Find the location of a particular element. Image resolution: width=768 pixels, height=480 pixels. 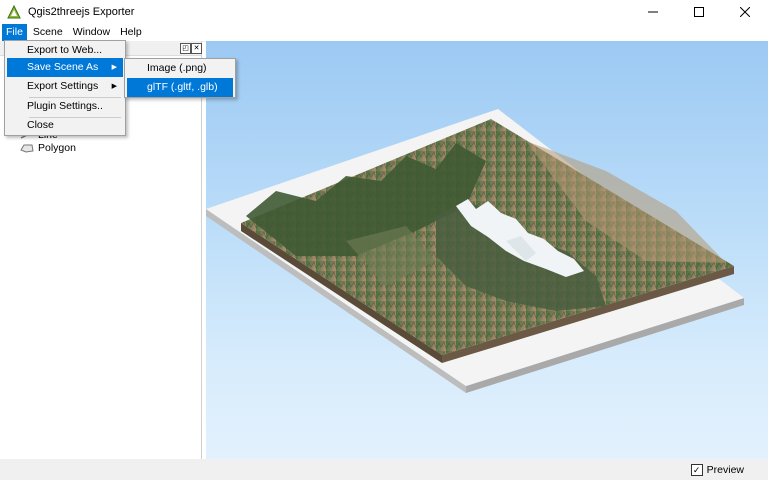

maximize-icon is located at coordinates (699, 11).